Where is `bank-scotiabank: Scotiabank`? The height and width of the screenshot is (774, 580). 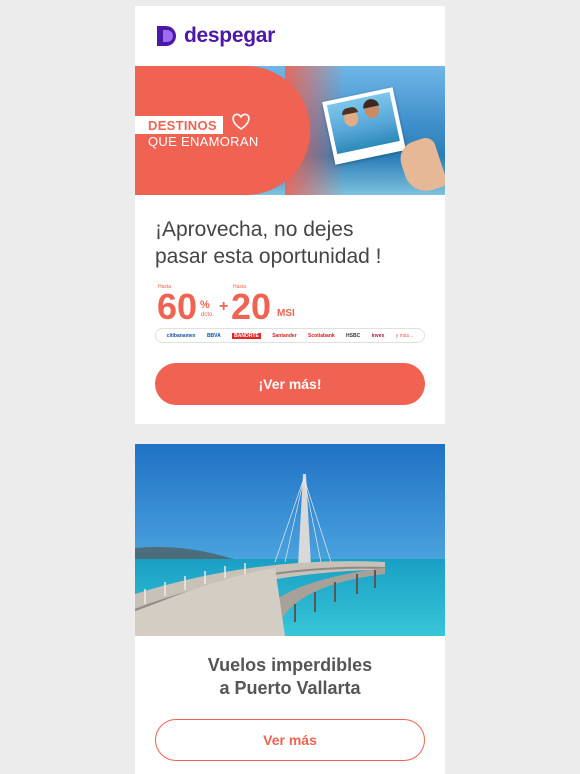 bank-scotiabank: Scotiabank is located at coordinates (321, 335).